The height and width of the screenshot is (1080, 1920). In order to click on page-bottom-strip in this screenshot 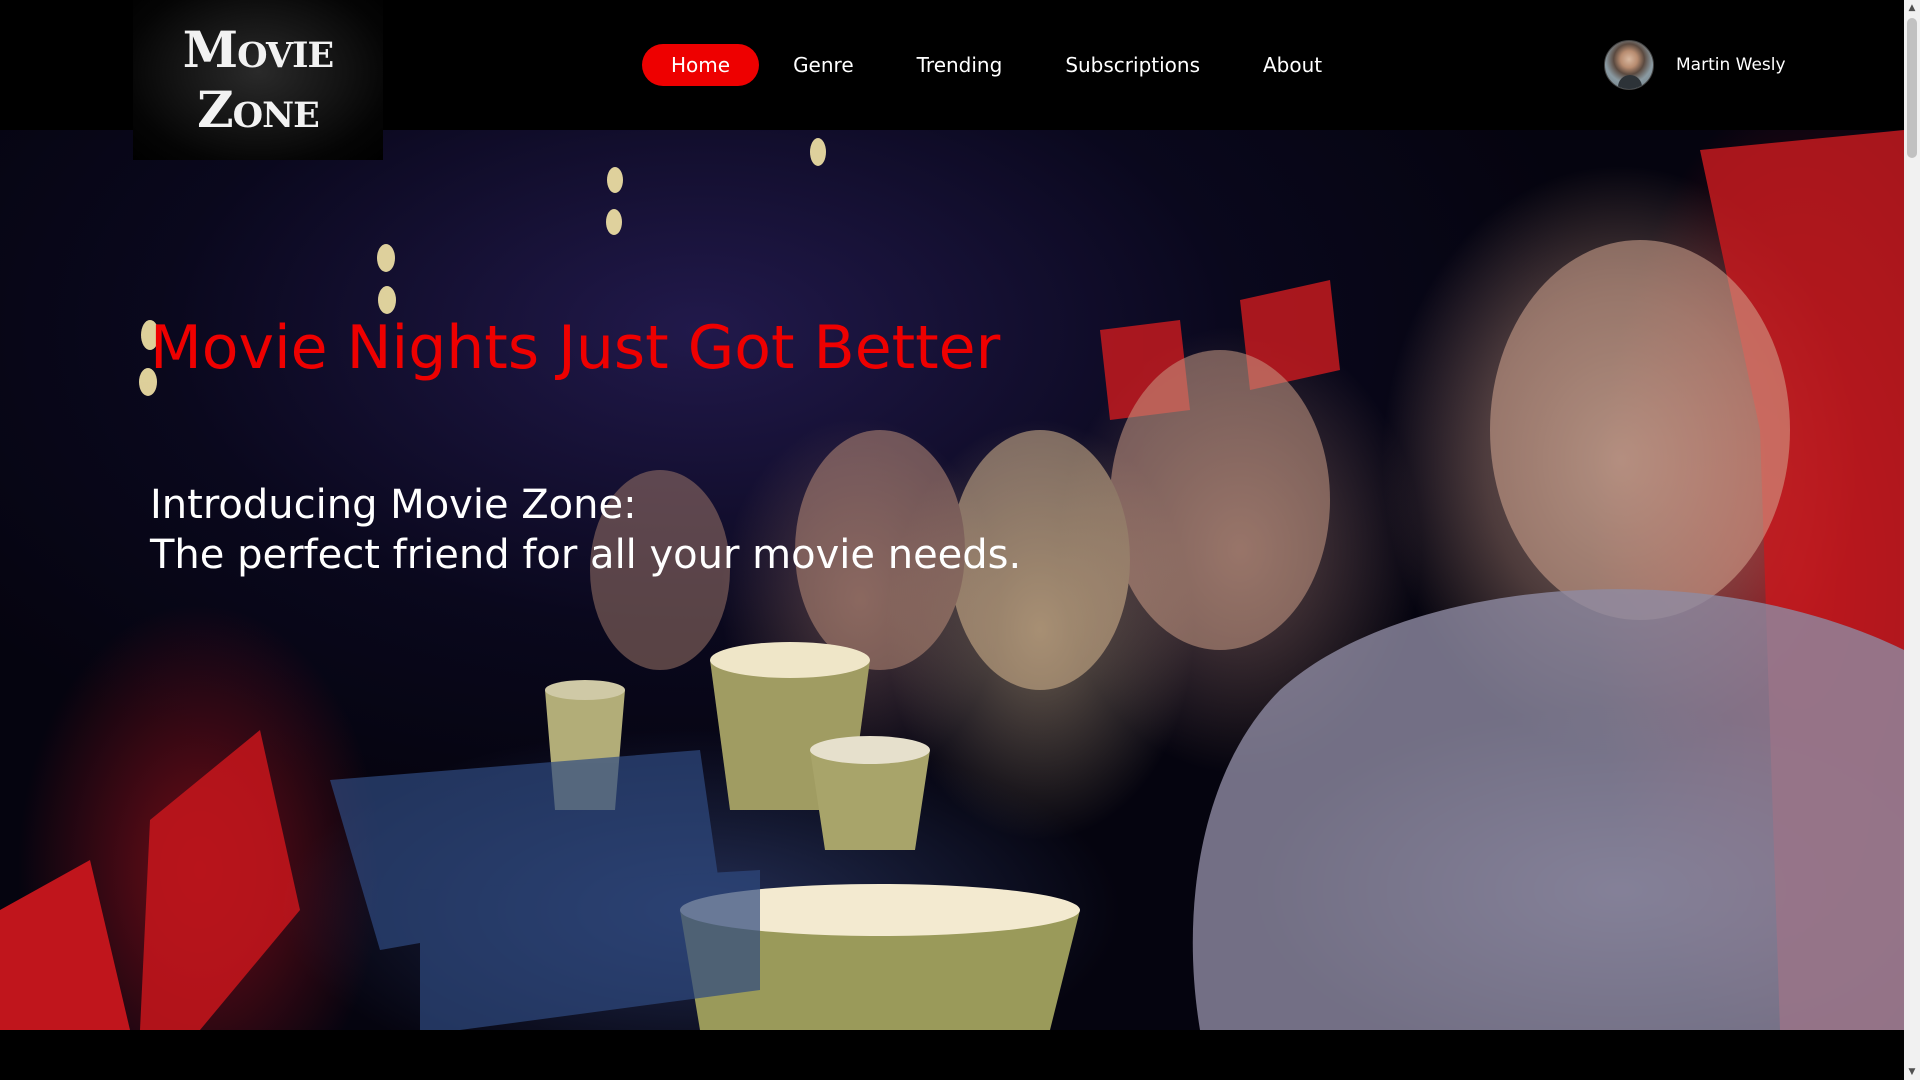, I will do `click(952, 1055)`.